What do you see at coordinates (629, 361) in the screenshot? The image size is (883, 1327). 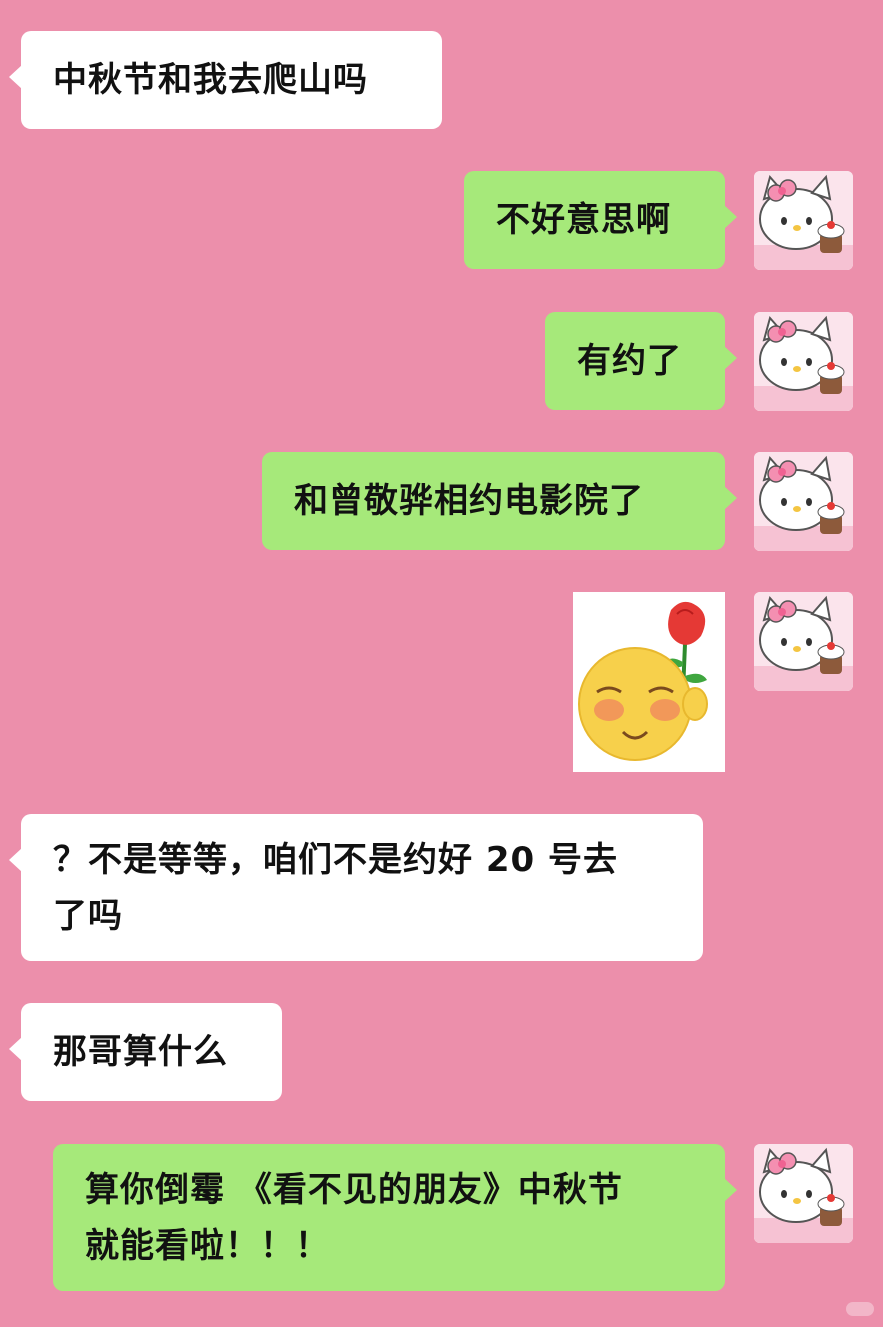 I see `message-text: 有约了` at bounding box center [629, 361].